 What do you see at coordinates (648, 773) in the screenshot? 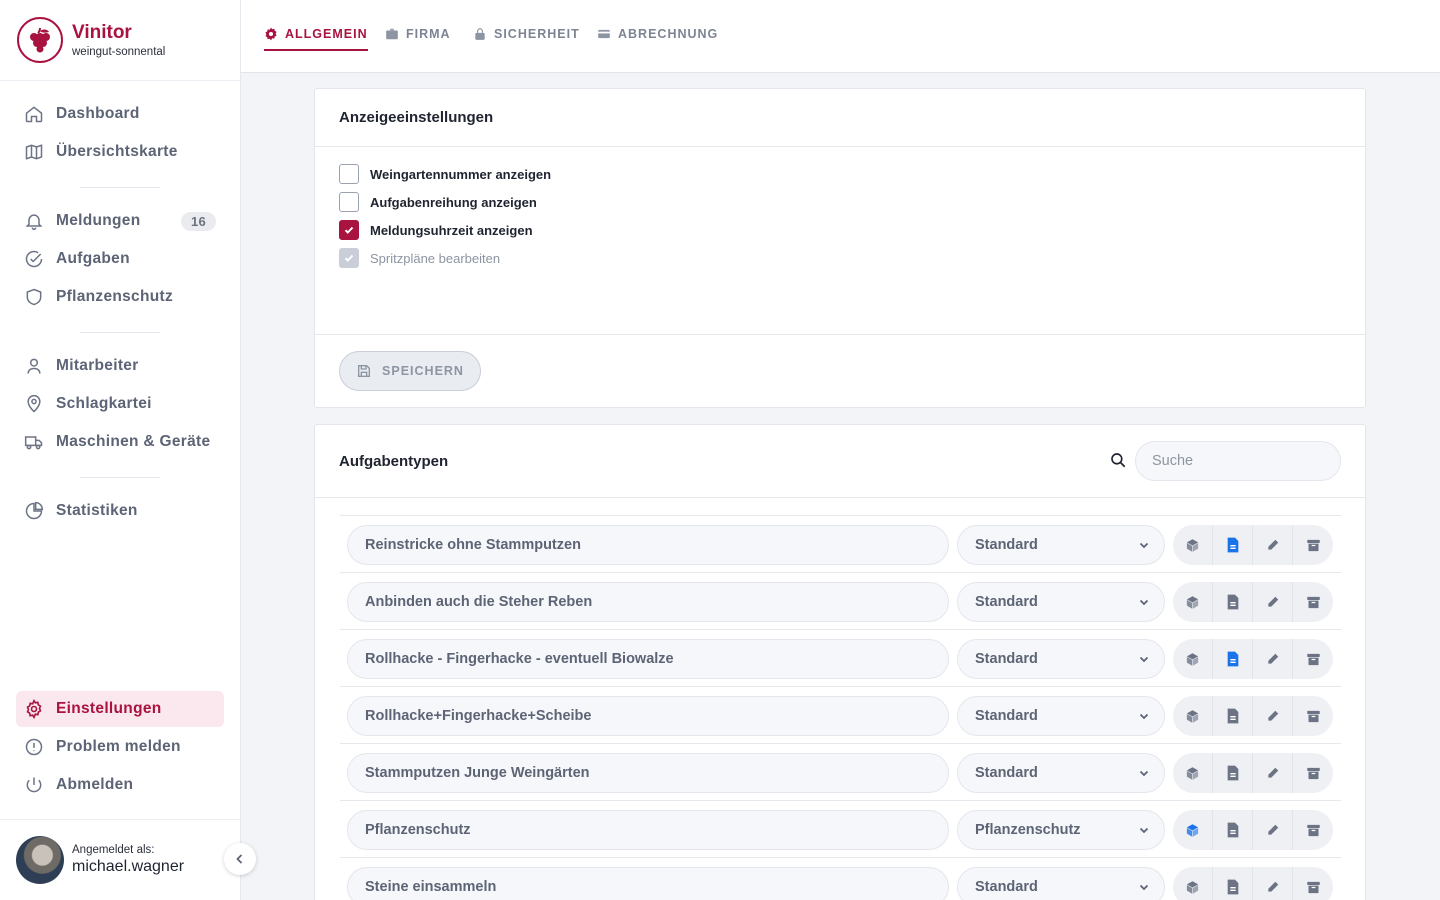
I see `task-name-input: Stammputzen Junge Weingärten` at bounding box center [648, 773].